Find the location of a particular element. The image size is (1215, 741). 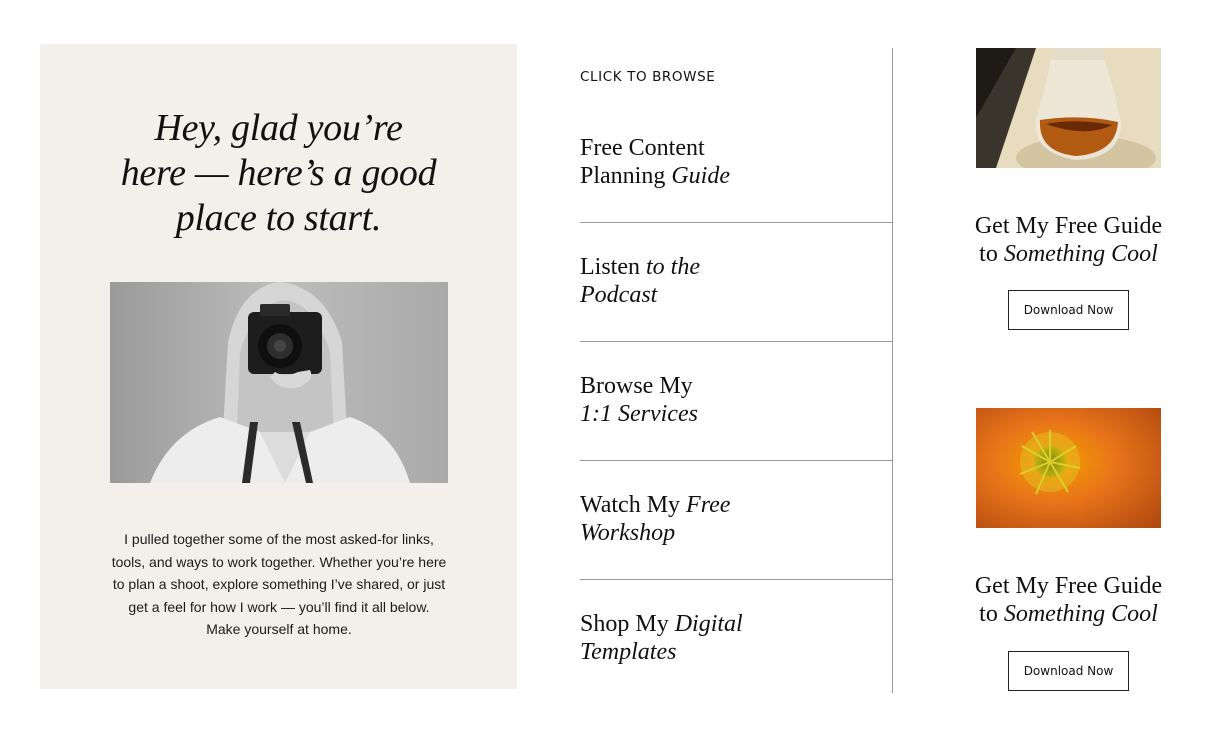

nav-item-line-2: 1:1 Services is located at coordinates (639, 414).